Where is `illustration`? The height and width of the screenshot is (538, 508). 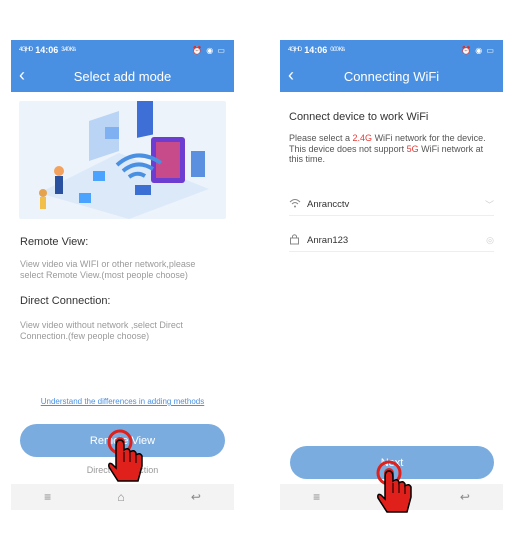 illustration is located at coordinates (122, 156).